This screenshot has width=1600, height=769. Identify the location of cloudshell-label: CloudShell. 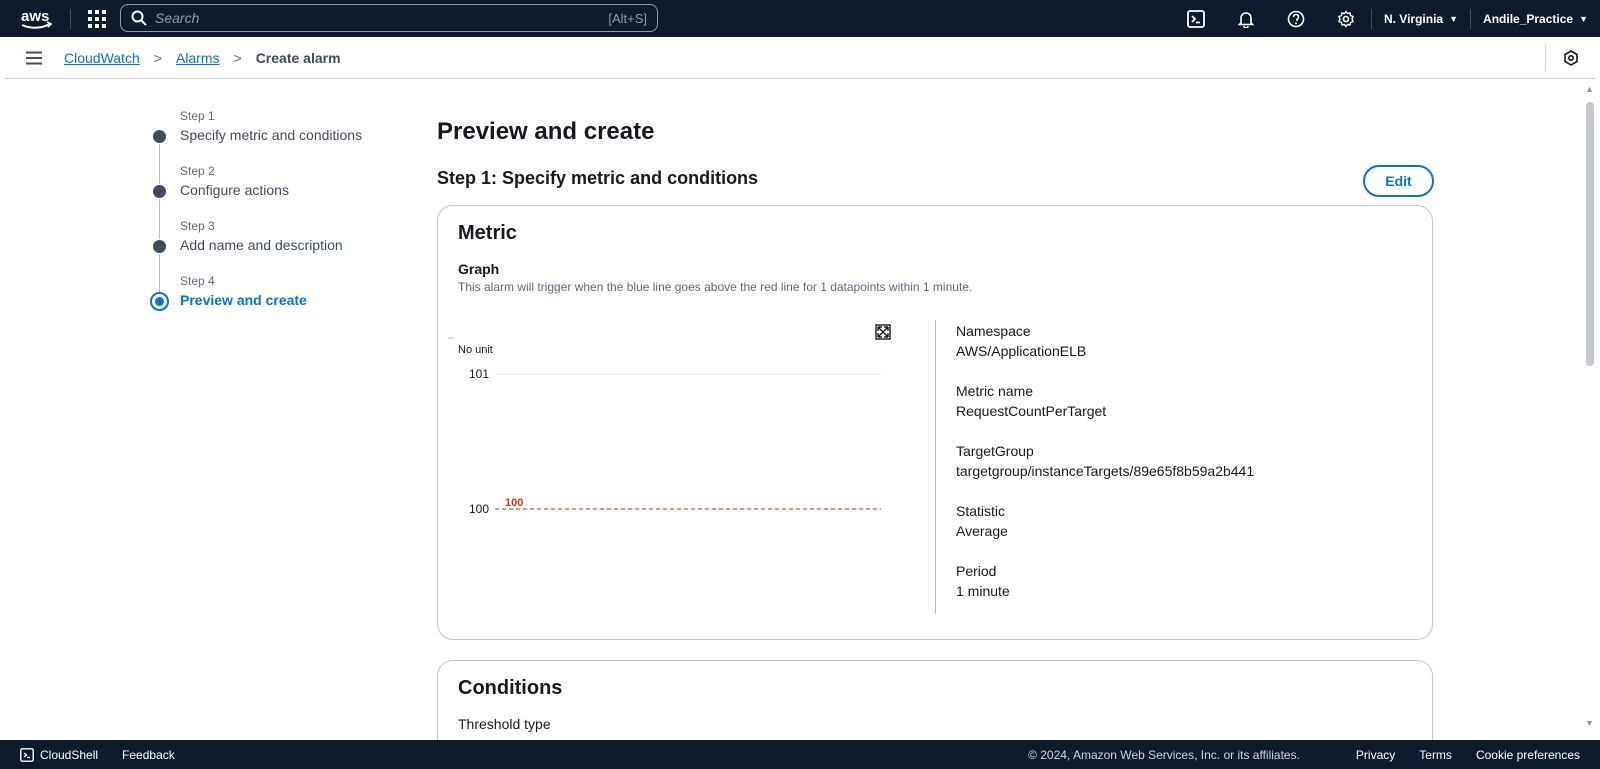
(69, 754).